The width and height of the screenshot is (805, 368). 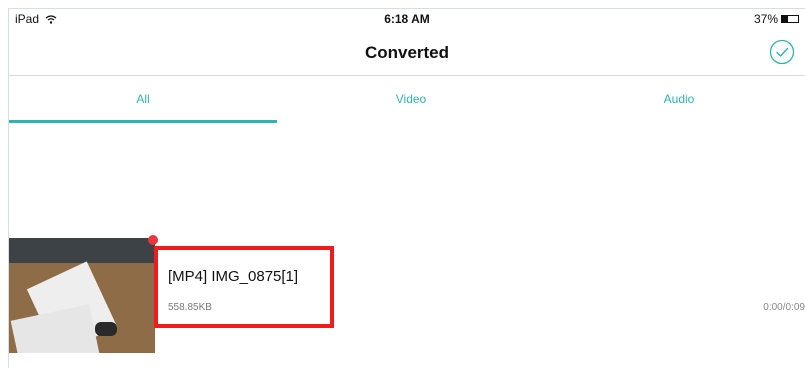 What do you see at coordinates (190, 307) in the screenshot?
I see `file-size: 558.85KB` at bounding box center [190, 307].